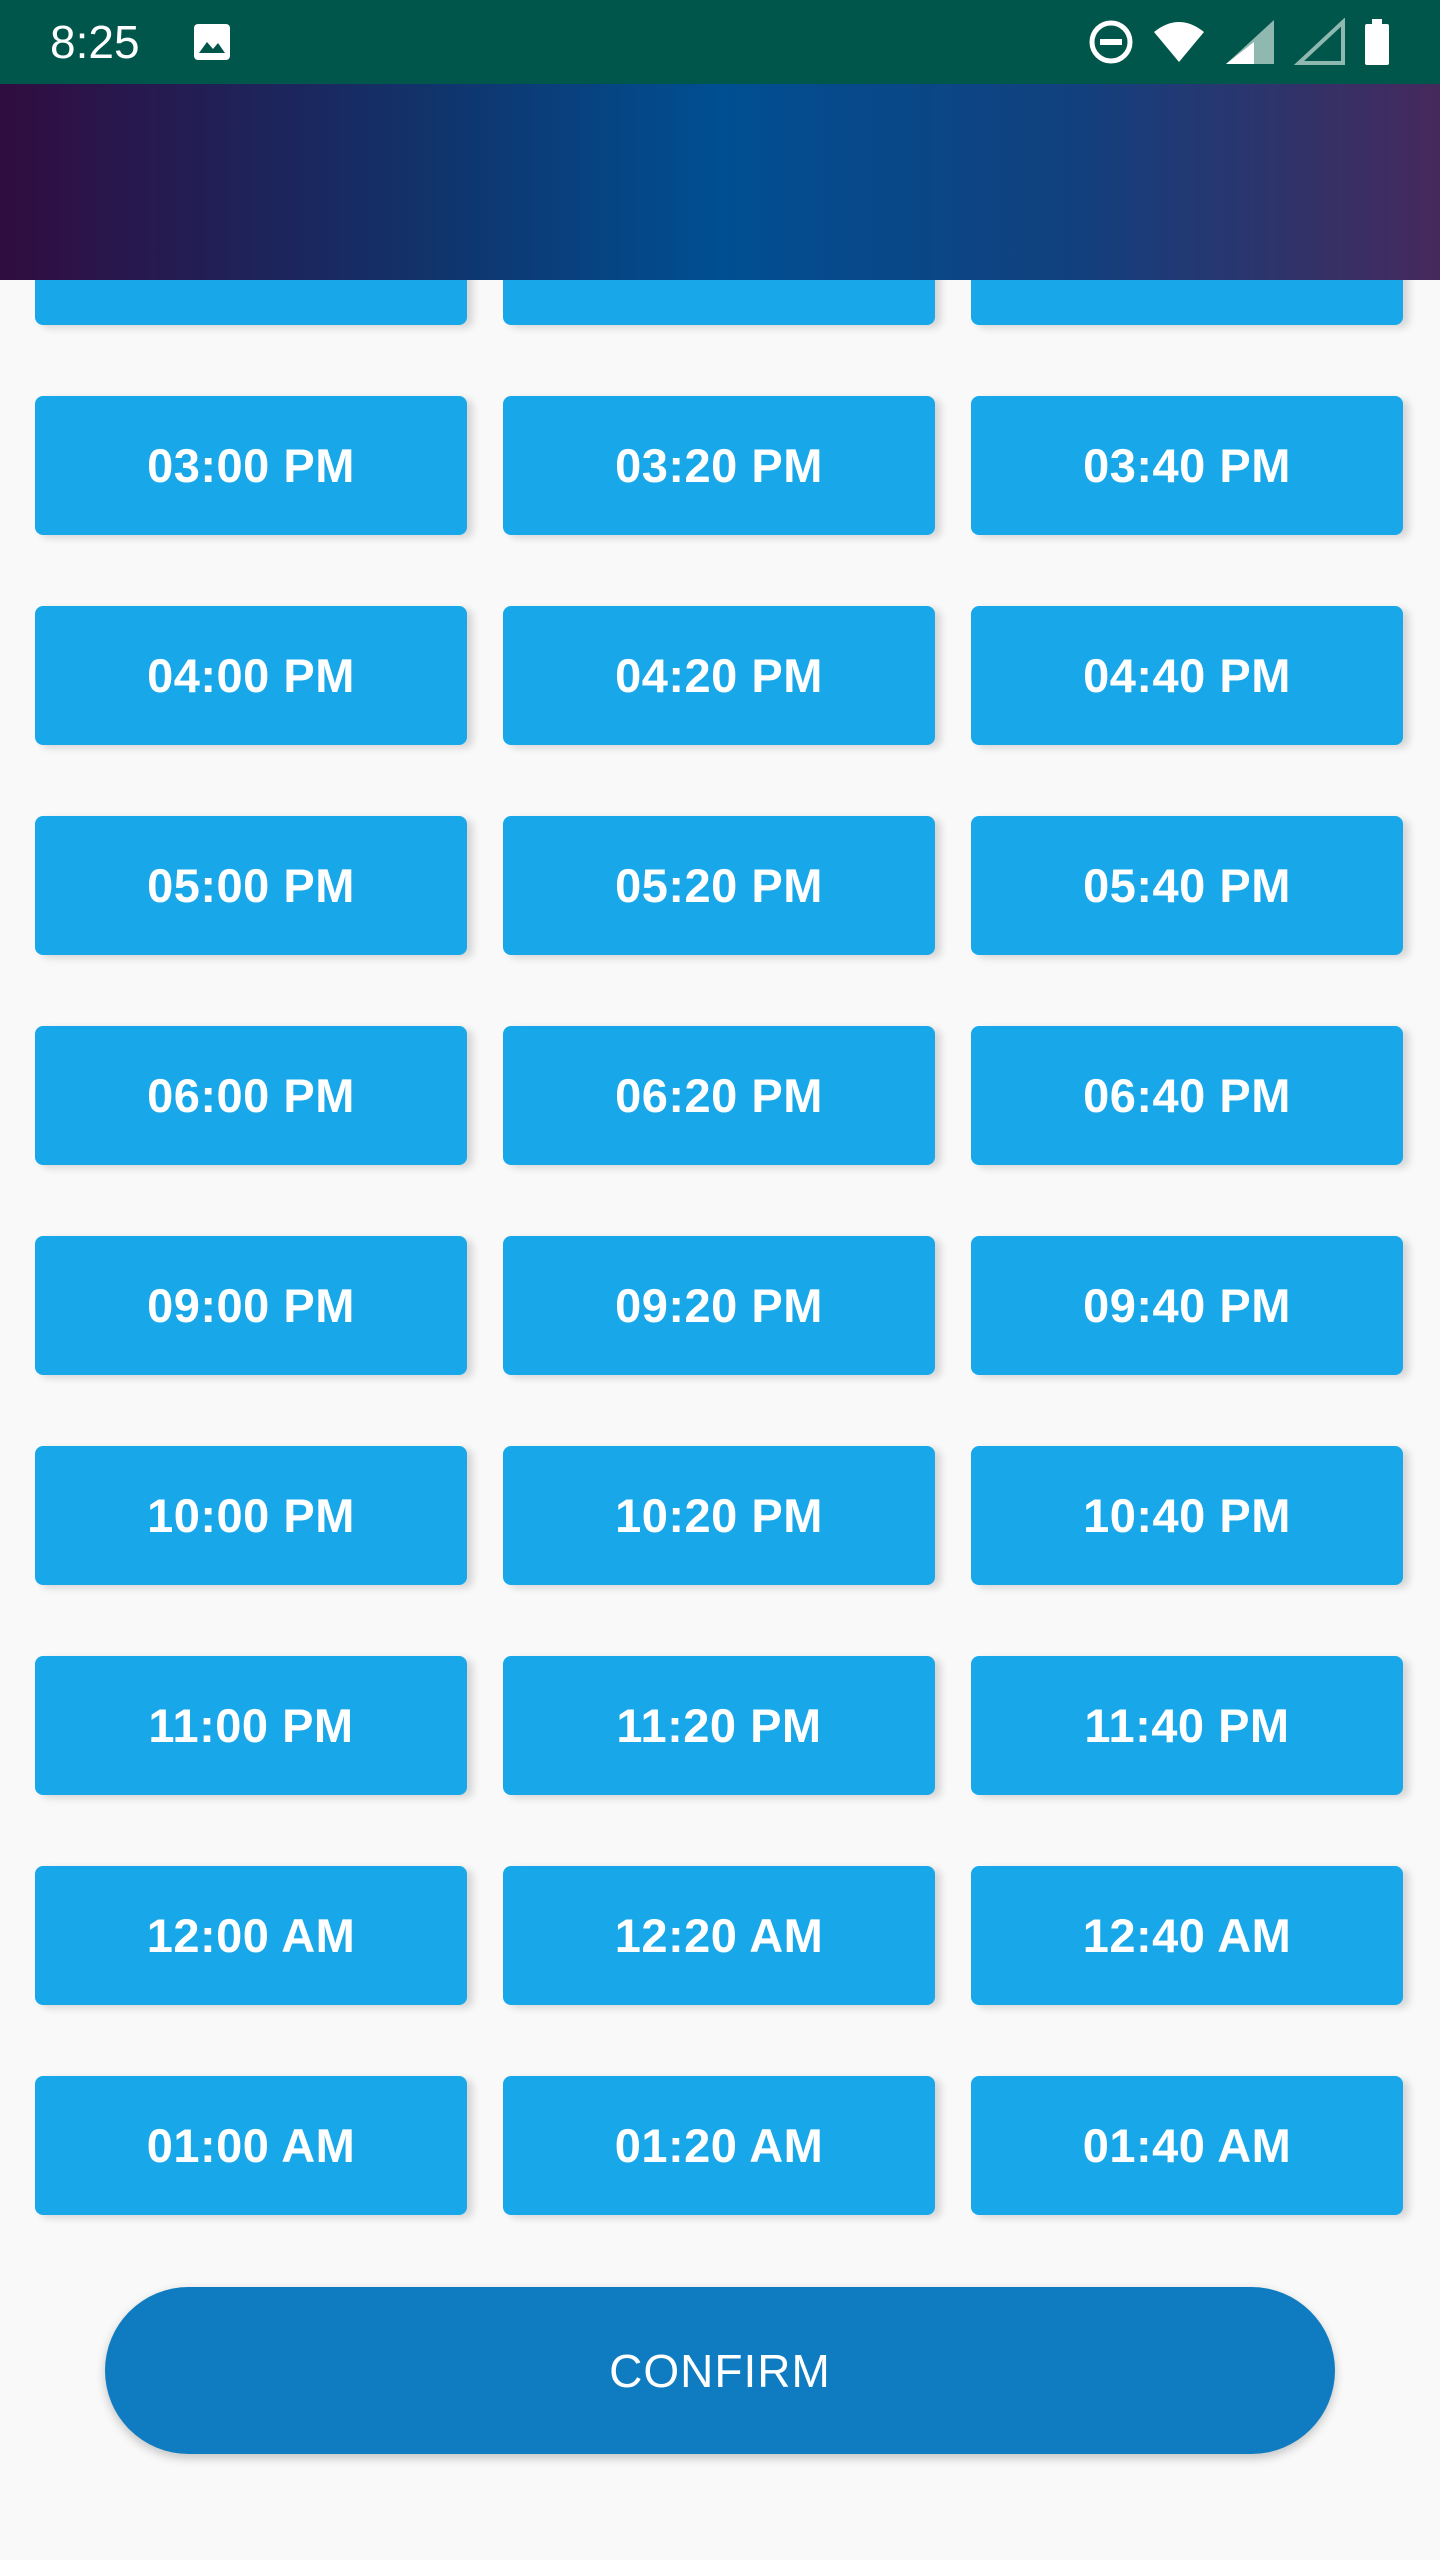 The image size is (1440, 2560). What do you see at coordinates (719, 675) in the screenshot?
I see `time-slot-button: 04:20 PM` at bounding box center [719, 675].